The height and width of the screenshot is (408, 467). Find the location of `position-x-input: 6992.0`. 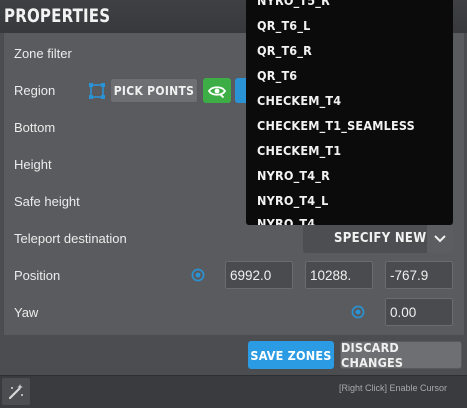

position-x-input: 6992.0 is located at coordinates (259, 275).